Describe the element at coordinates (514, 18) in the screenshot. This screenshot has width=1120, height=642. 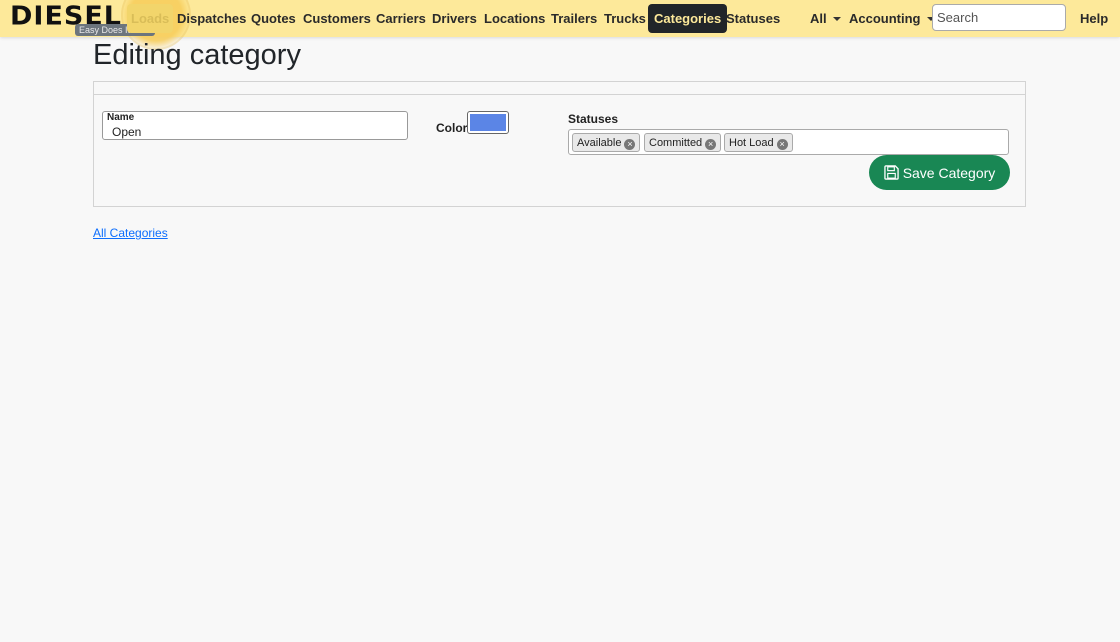
I see `nav-locations: Locations` at that location.